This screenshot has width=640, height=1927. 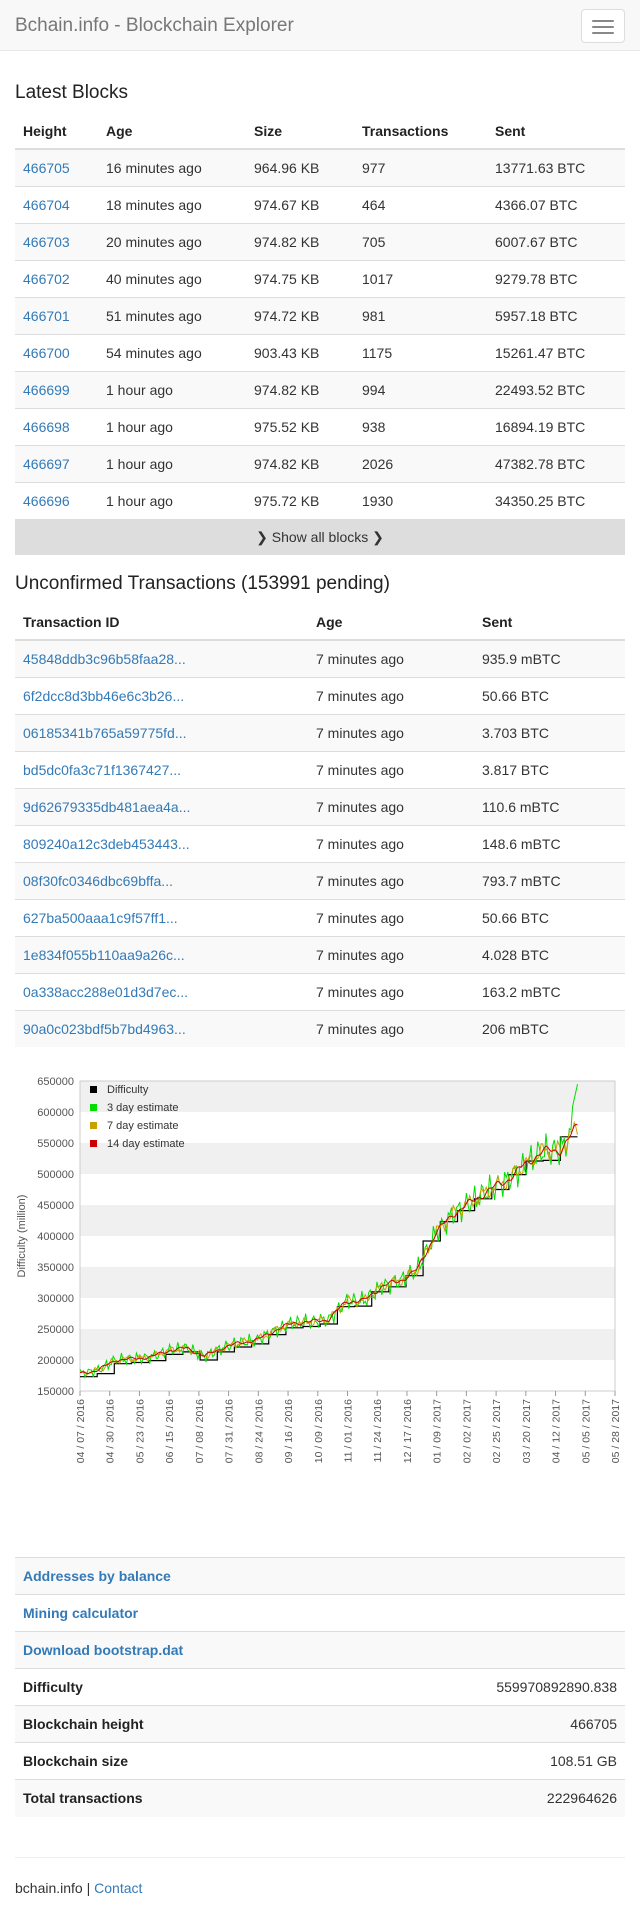 What do you see at coordinates (438, 1431) in the screenshot?
I see `x-tick-label: 01 / 09 / 2017` at bounding box center [438, 1431].